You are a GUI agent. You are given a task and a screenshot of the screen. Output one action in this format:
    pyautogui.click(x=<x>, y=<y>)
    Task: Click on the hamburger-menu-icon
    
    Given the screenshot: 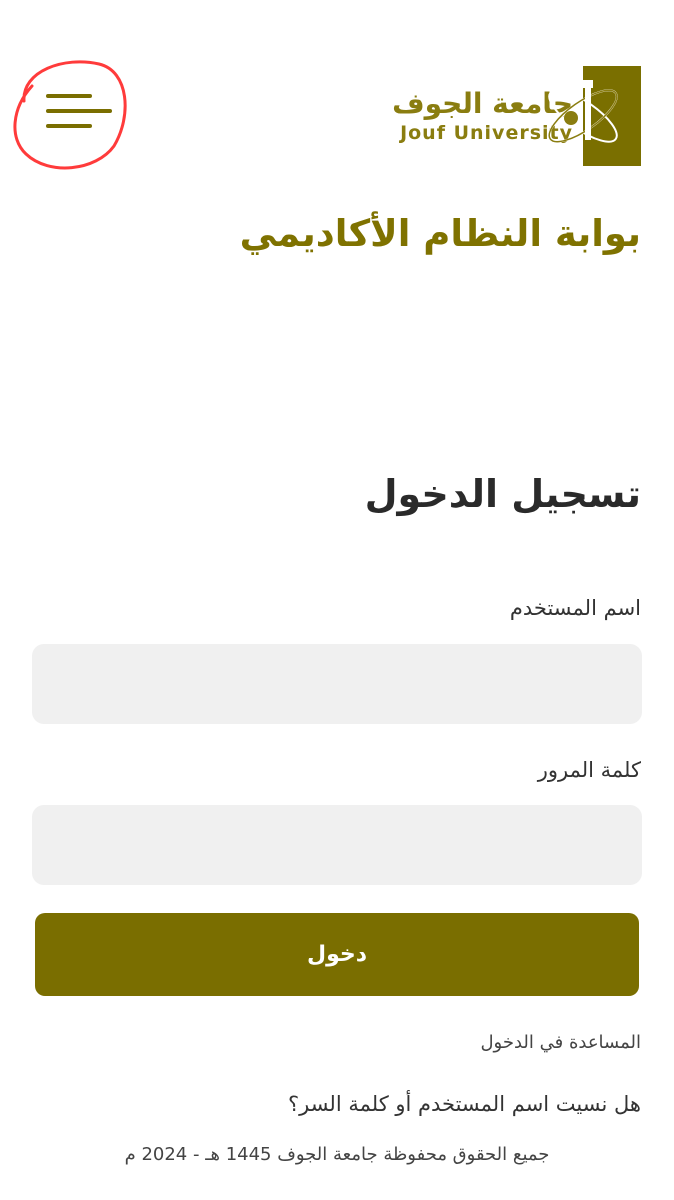 What is the action you would take?
    pyautogui.click(x=70, y=115)
    